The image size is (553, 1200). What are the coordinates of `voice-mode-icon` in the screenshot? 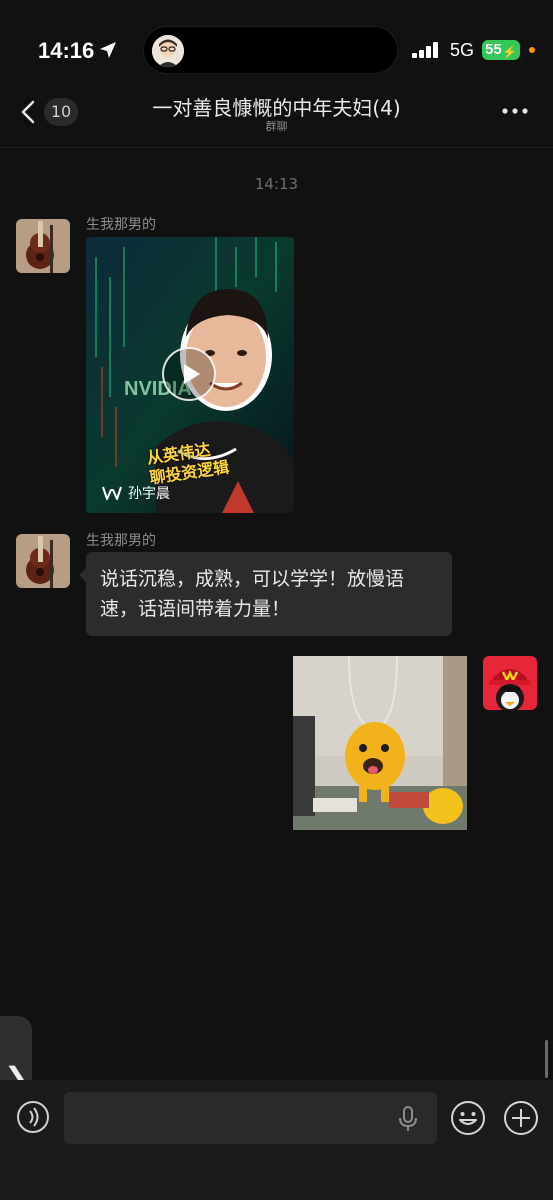 It's located at (33, 1117).